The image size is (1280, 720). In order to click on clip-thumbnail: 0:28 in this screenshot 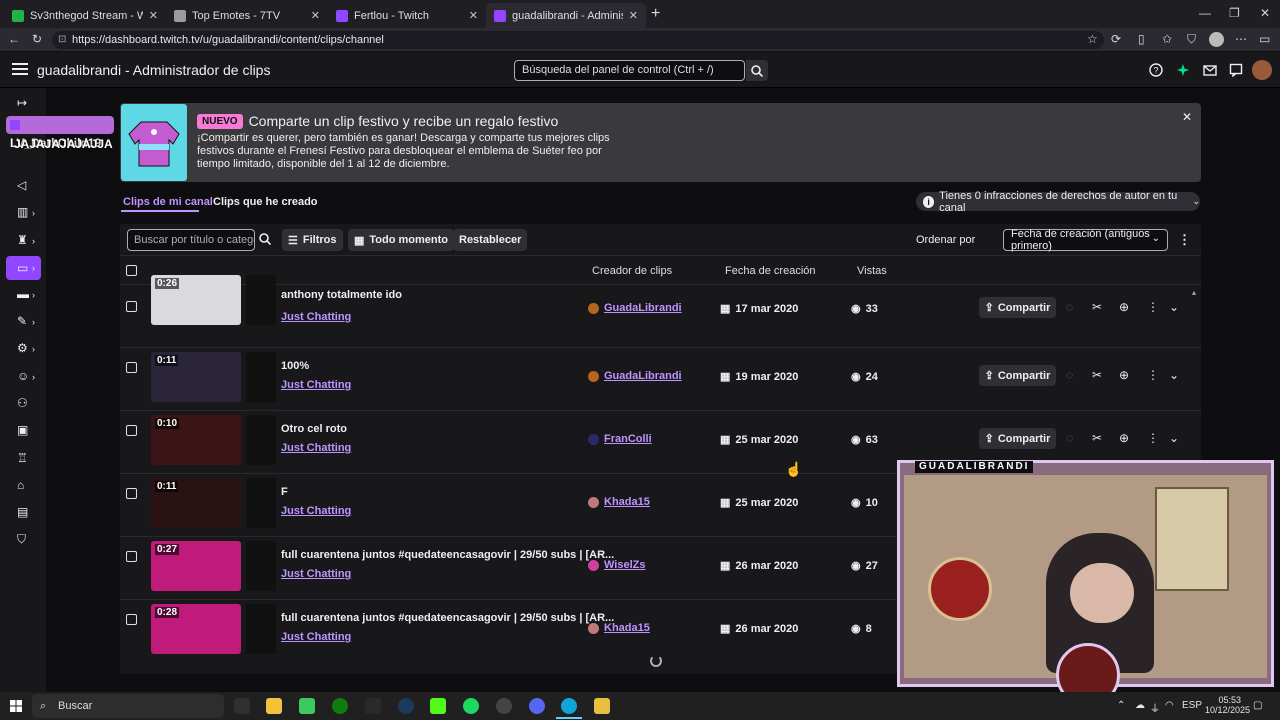, I will do `click(196, 629)`.